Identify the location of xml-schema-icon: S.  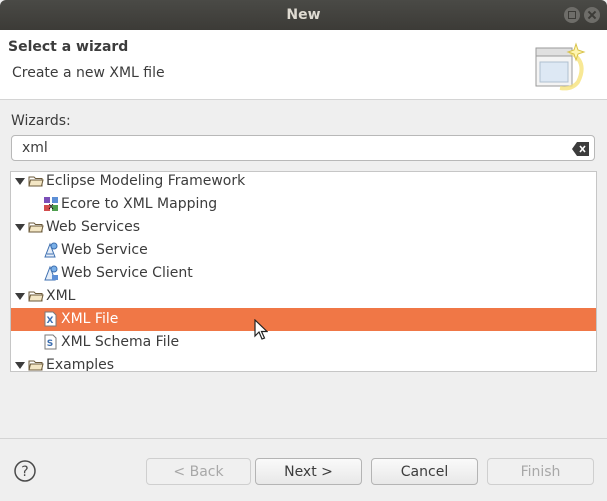
(50, 342).